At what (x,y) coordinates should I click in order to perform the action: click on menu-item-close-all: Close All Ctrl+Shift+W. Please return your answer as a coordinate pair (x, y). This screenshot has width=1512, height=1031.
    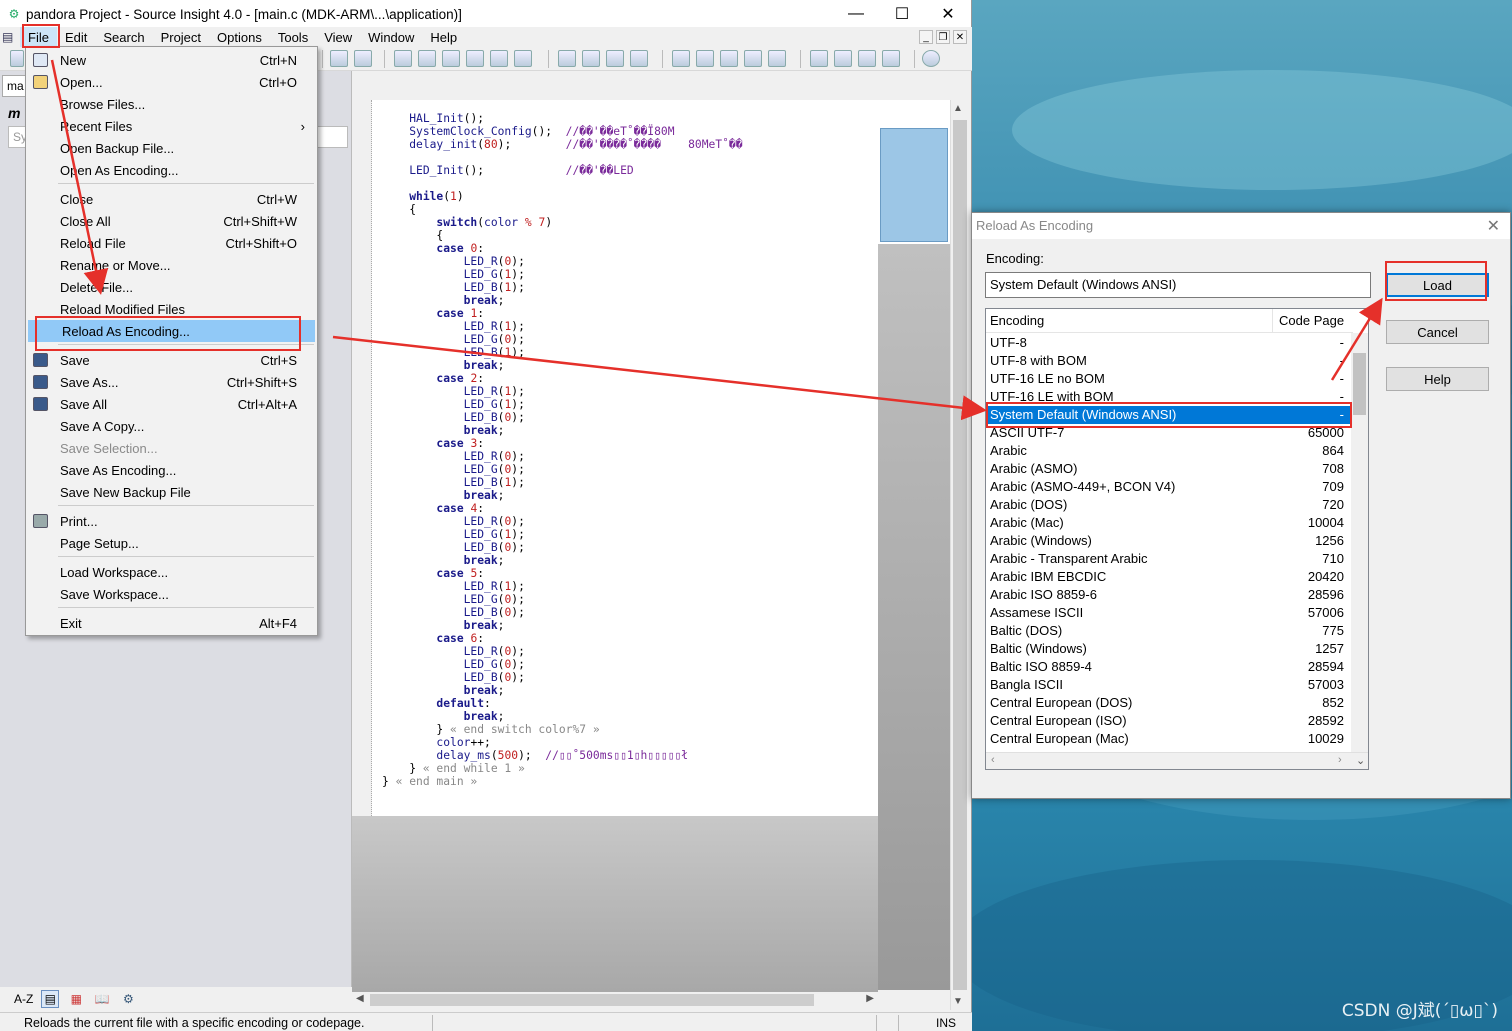
    Looking at the image, I should click on (171, 221).